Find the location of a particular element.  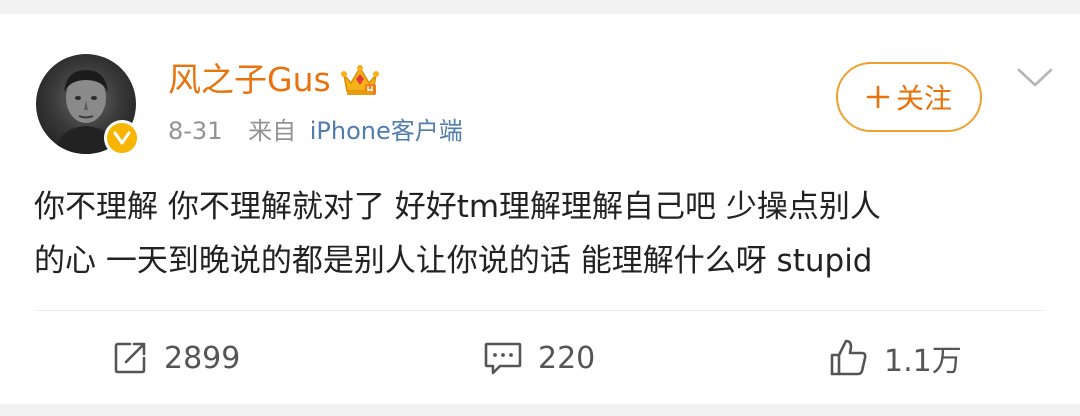

avatar is located at coordinates (88, 105).